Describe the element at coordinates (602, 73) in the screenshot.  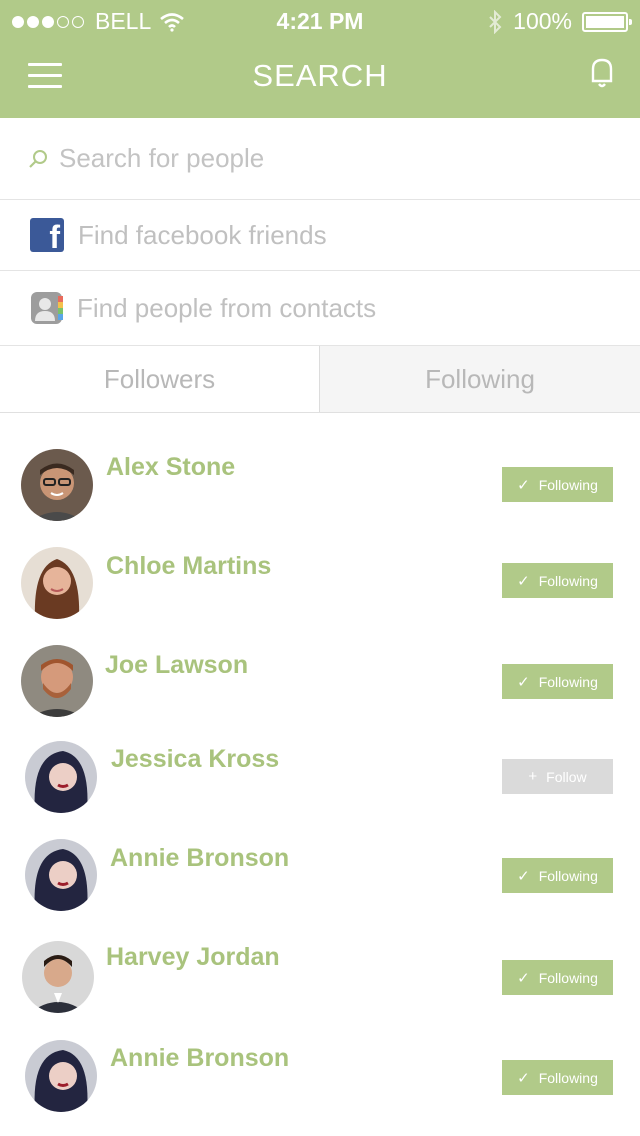
I see `bell-icon` at that location.